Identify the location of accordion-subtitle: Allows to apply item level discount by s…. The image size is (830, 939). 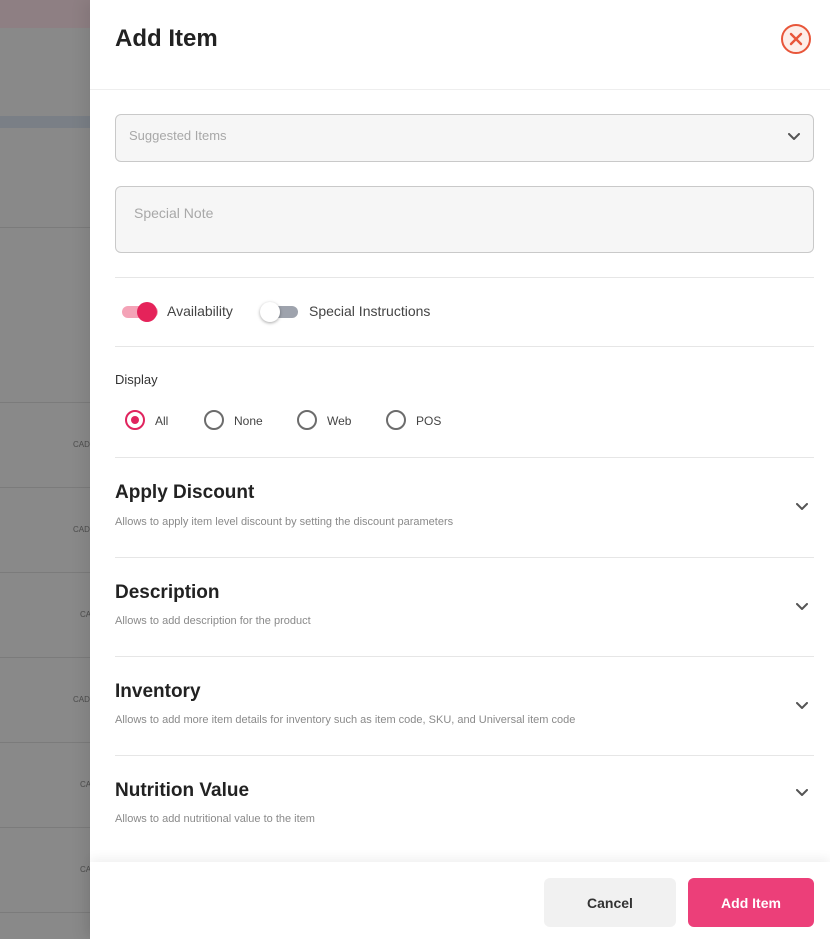
(284, 522).